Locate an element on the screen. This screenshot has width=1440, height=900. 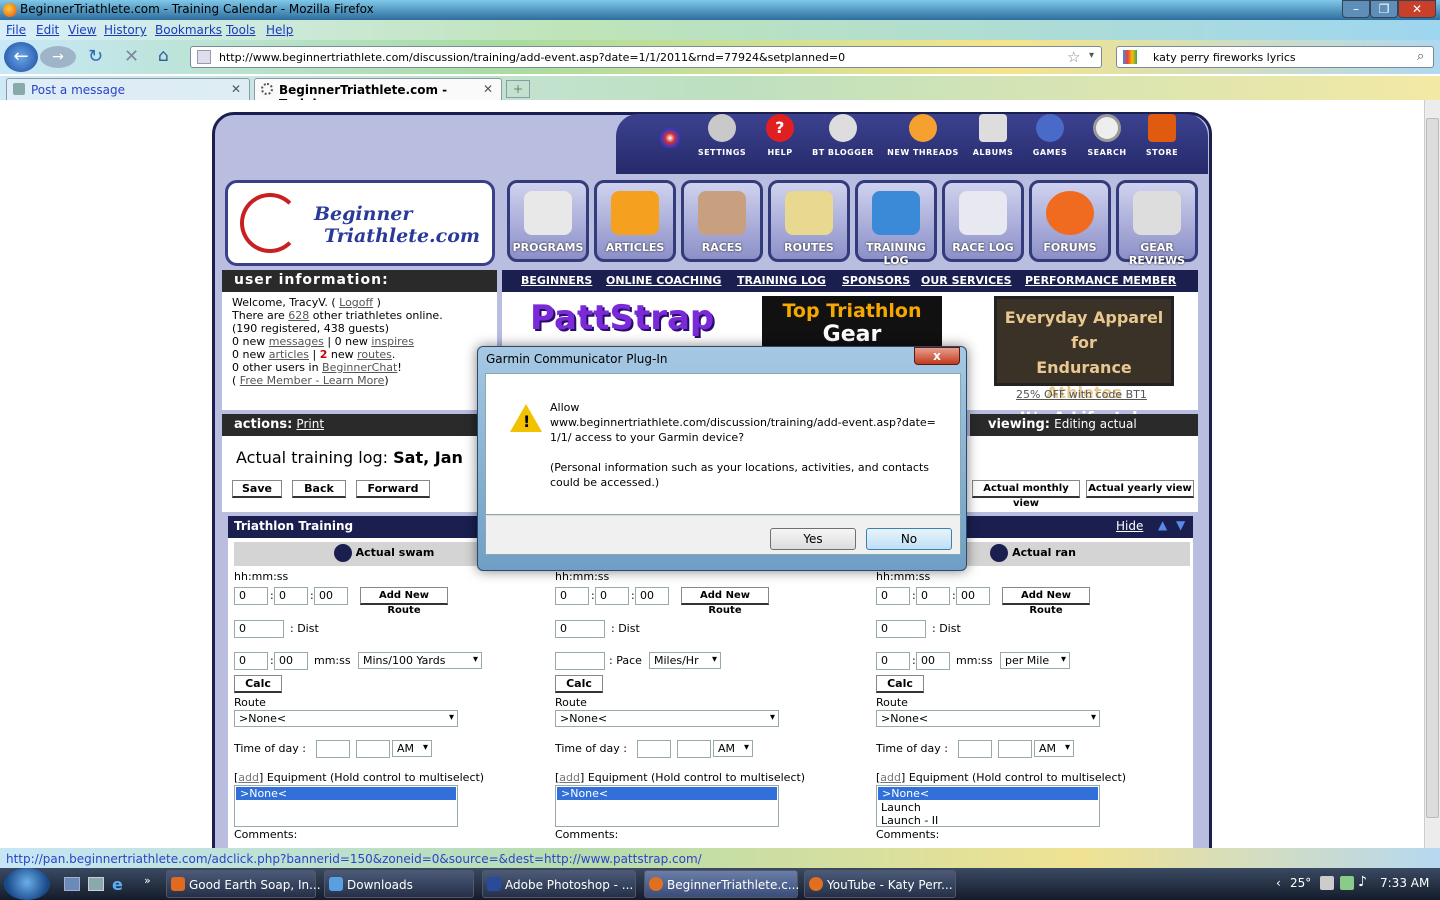
search-bar: katy perry fireworks lyrics ⌕ is located at coordinates (1275, 57).